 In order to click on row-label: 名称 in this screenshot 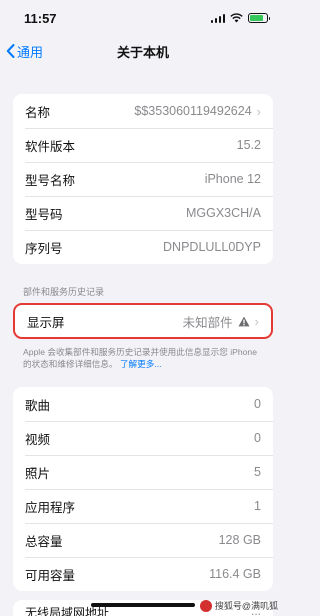, I will do `click(38, 112)`.